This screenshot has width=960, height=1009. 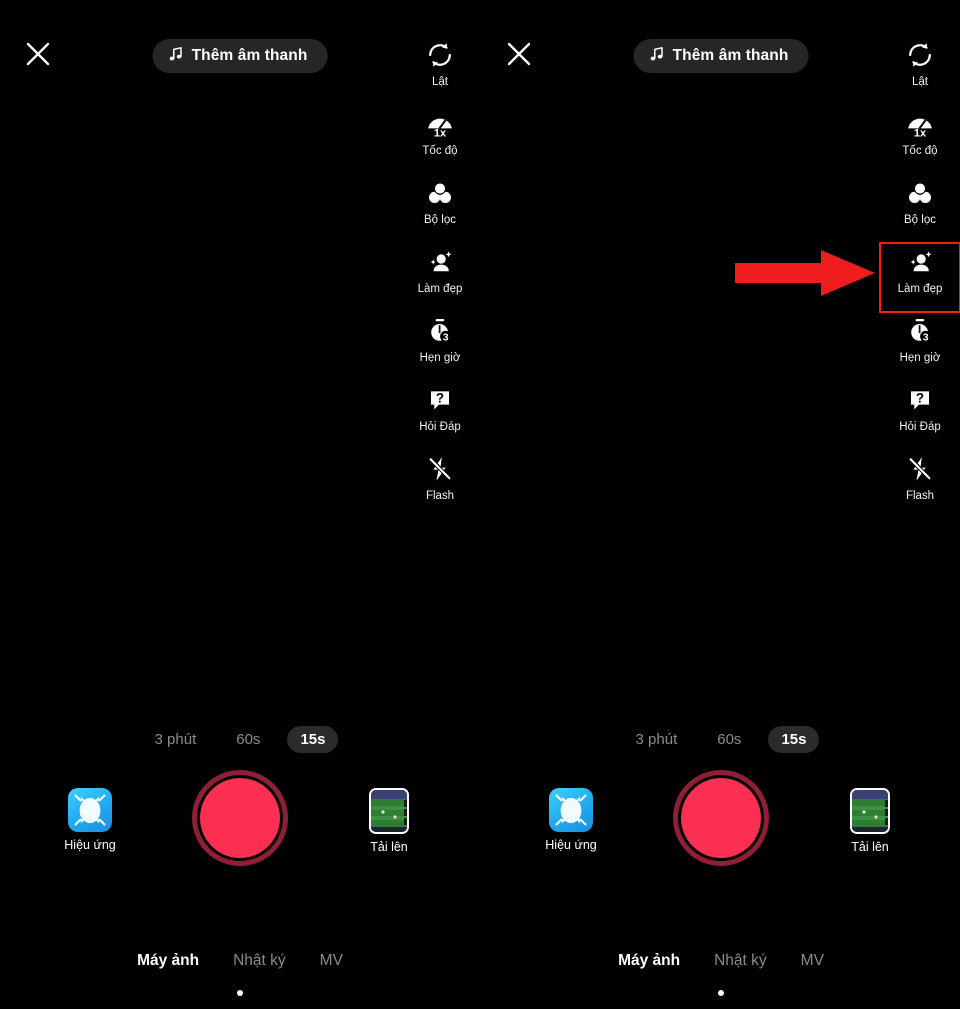 I want to click on active-tab-indicator, so click(x=240, y=993).